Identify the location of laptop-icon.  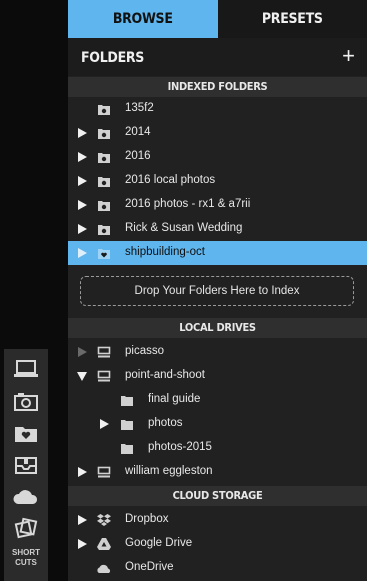
(26, 369).